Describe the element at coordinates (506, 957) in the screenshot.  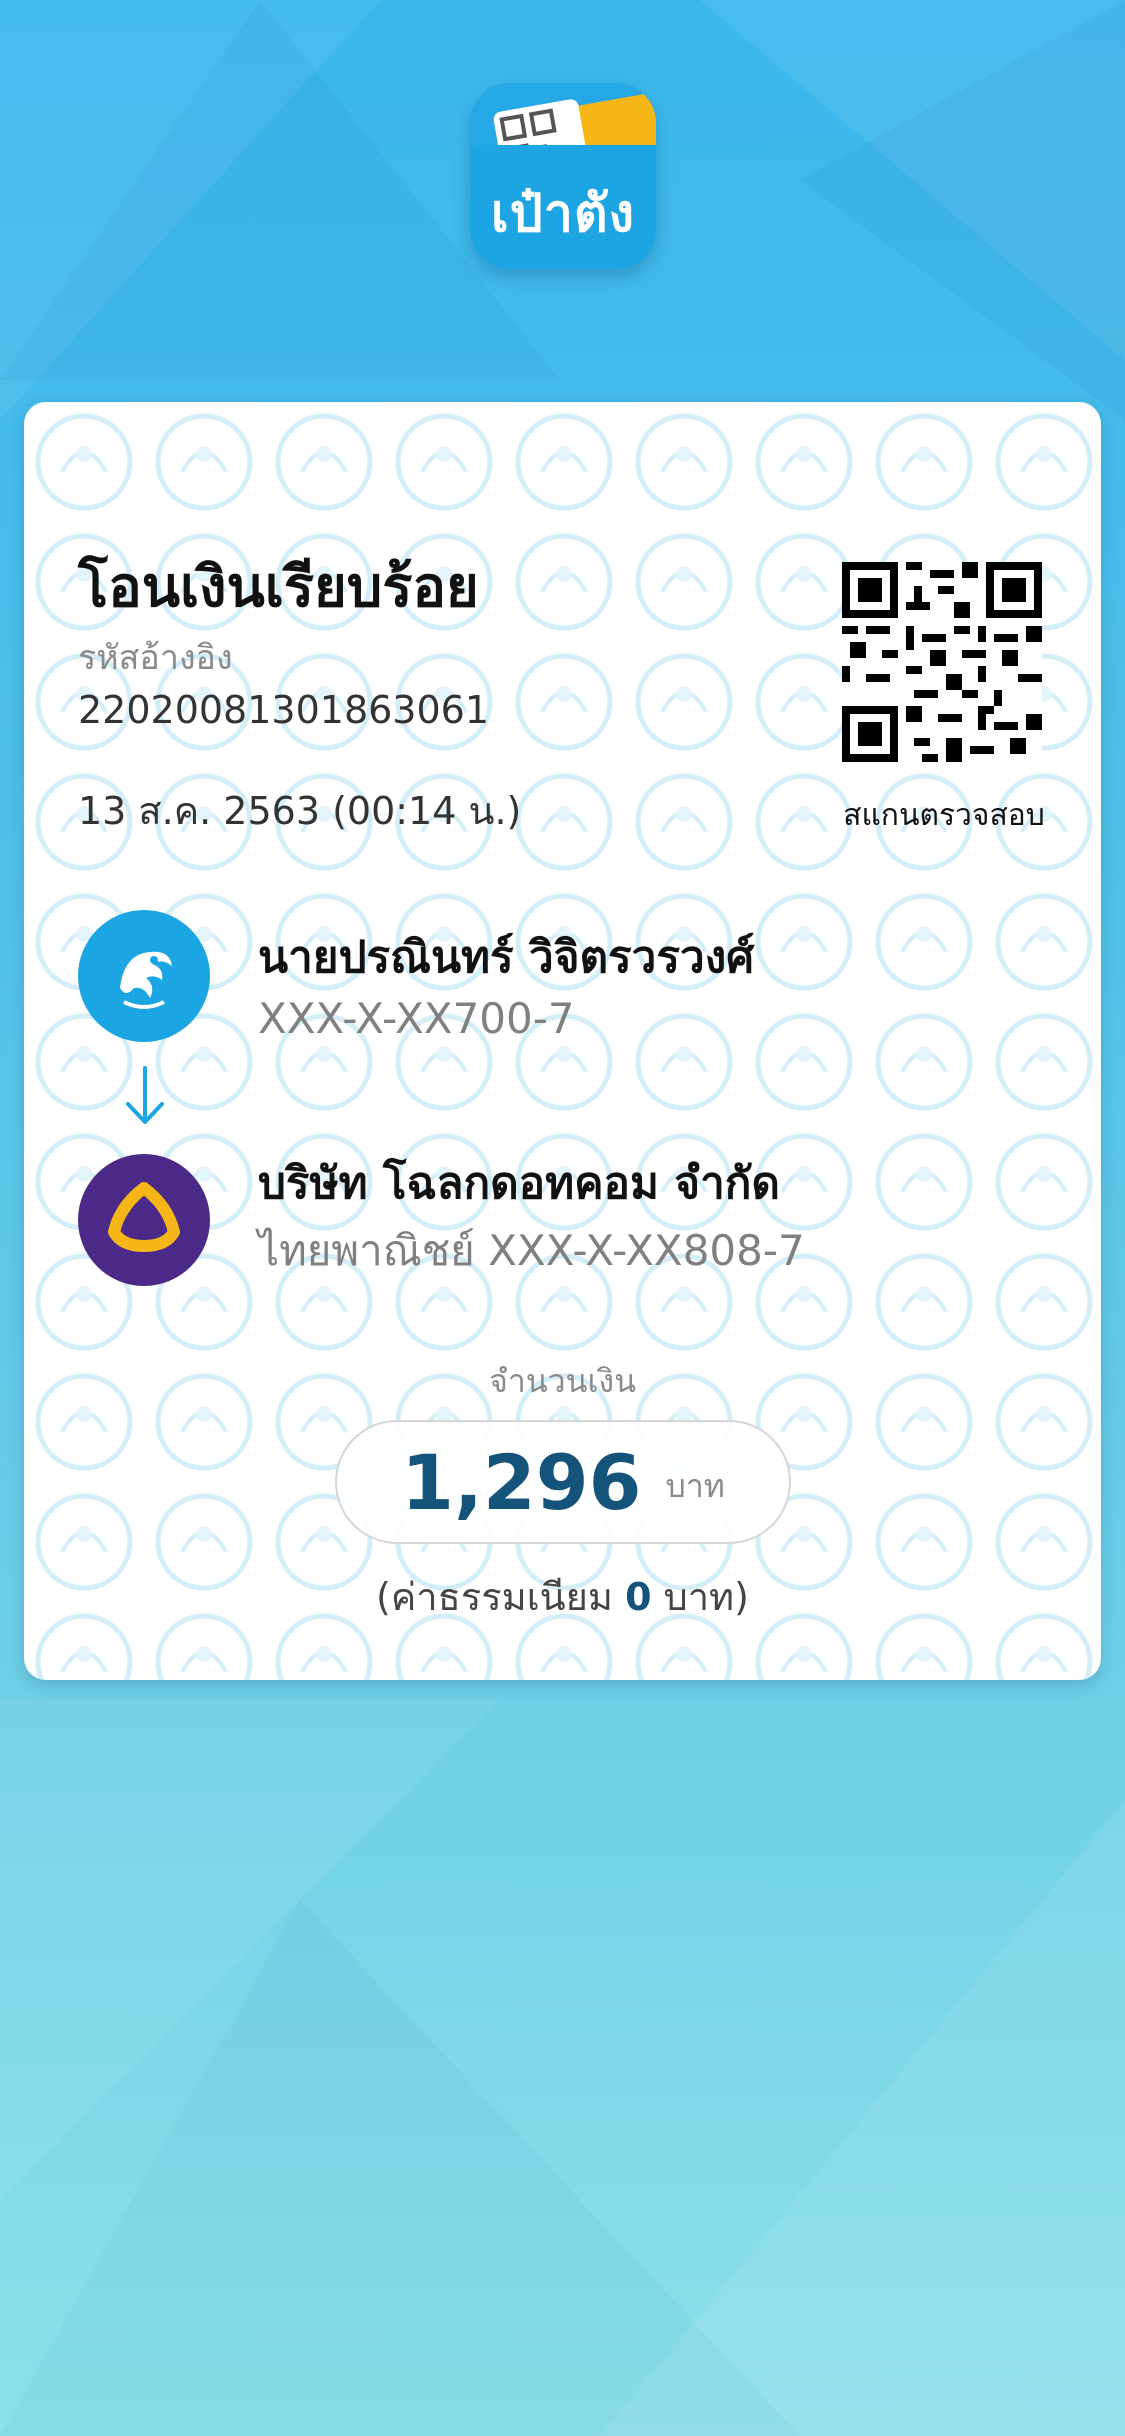
I see `sender-name: นายปรณินทร์ วิจิตรวรวงศ์` at that location.